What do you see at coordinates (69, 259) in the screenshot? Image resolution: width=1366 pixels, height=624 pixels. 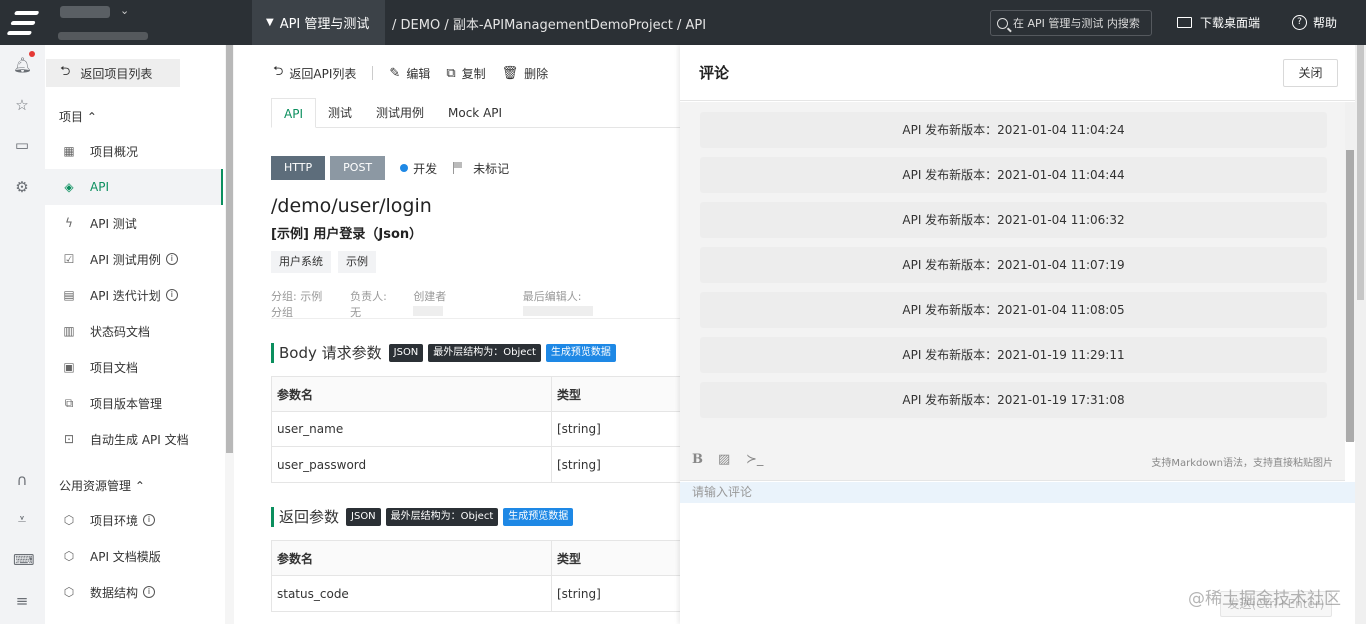 I see `checklist-icon: ☑` at bounding box center [69, 259].